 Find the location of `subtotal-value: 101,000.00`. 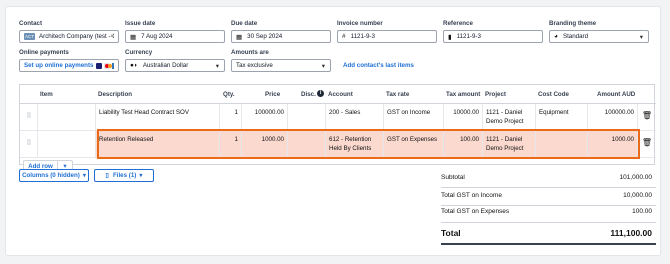

subtotal-value: 101,000.00 is located at coordinates (635, 177).